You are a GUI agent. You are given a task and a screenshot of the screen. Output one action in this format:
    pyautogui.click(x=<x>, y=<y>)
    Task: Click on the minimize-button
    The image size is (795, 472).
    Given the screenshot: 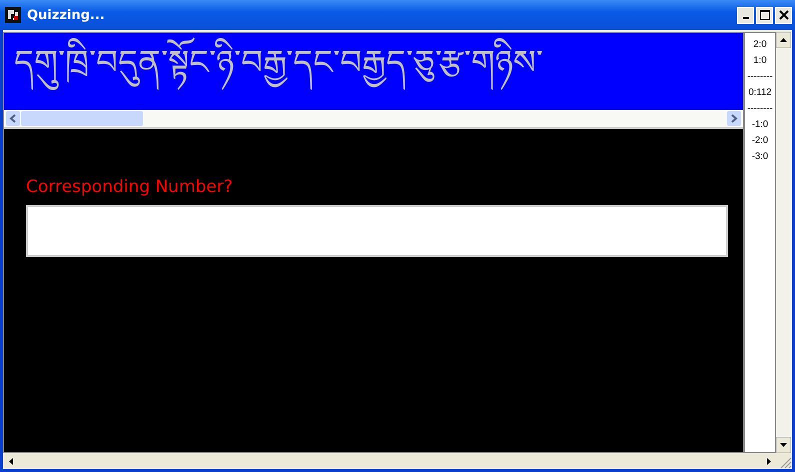 What is the action you would take?
    pyautogui.click(x=745, y=15)
    